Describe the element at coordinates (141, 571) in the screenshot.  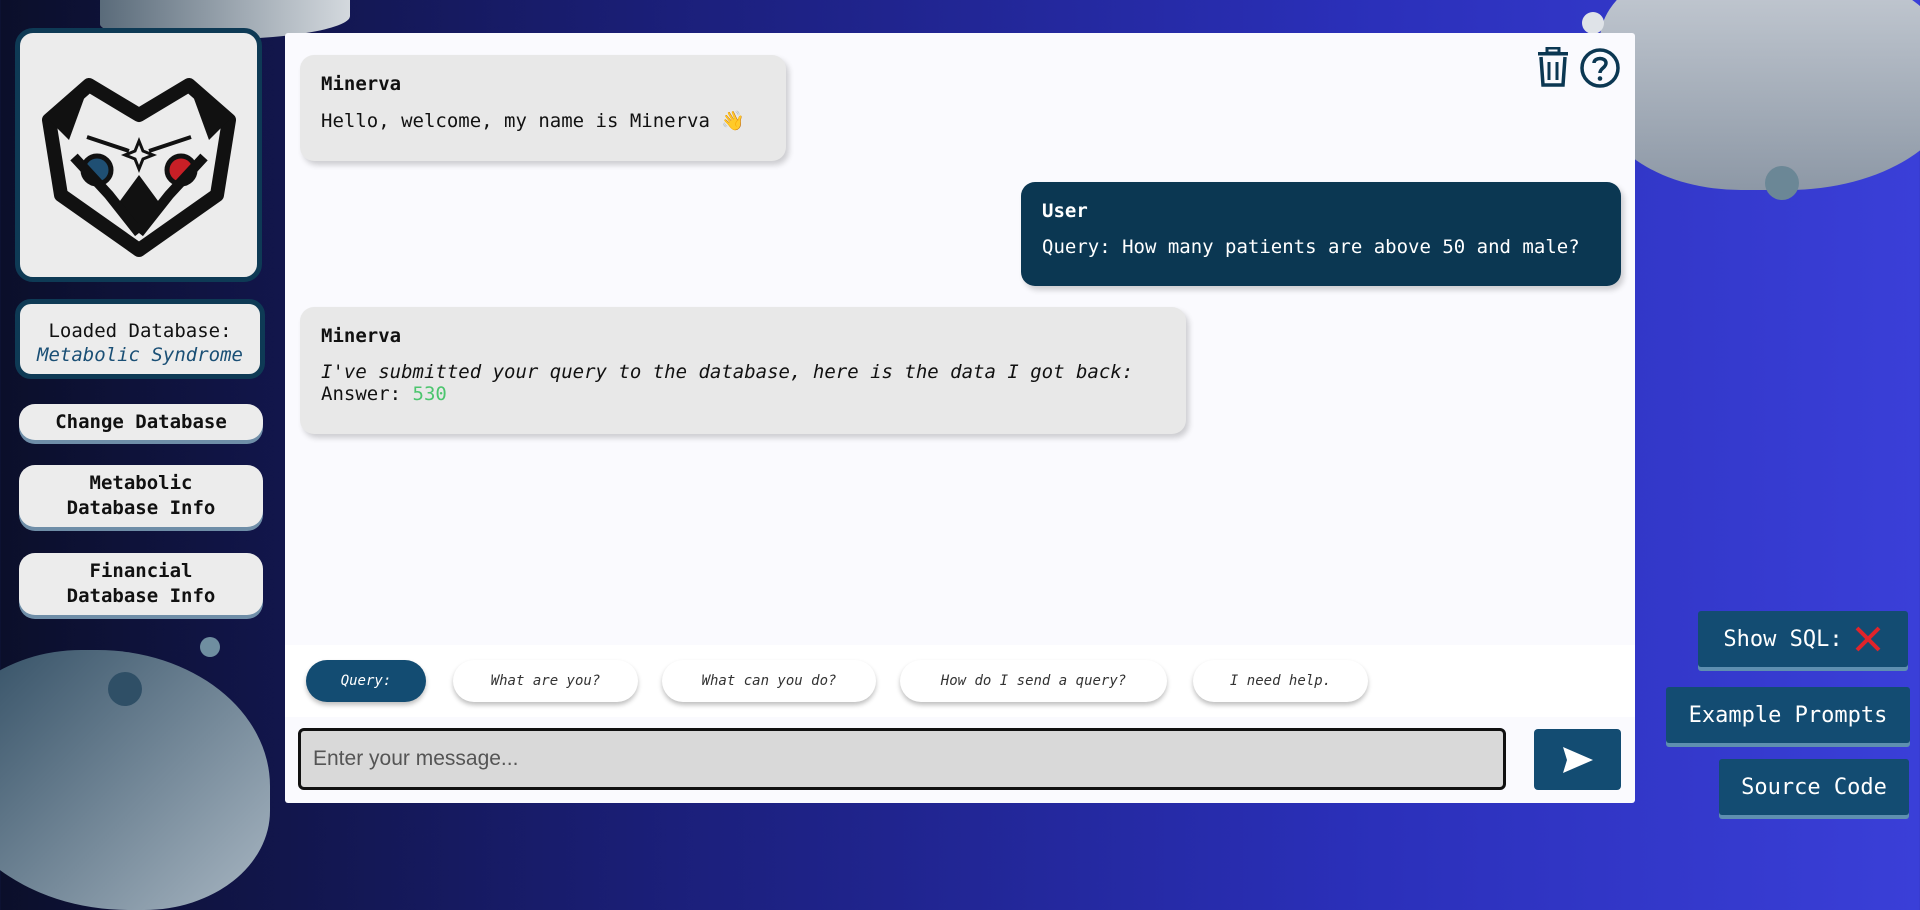
I see `button-label-line1: Financial` at that location.